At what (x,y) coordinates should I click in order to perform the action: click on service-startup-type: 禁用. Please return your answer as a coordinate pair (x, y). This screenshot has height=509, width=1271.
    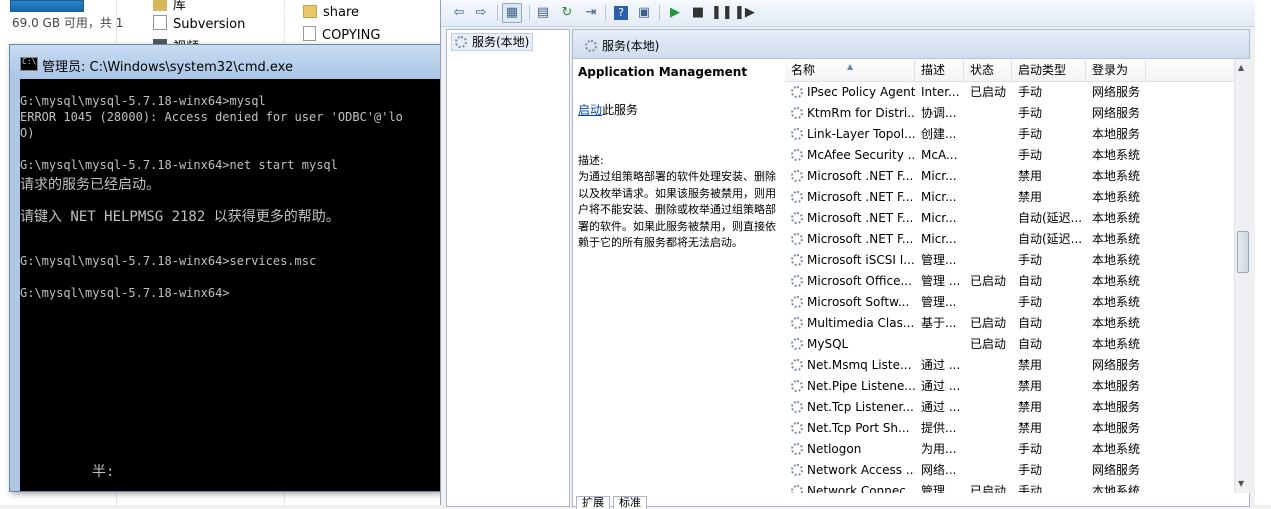
    Looking at the image, I should click on (1030, 176).